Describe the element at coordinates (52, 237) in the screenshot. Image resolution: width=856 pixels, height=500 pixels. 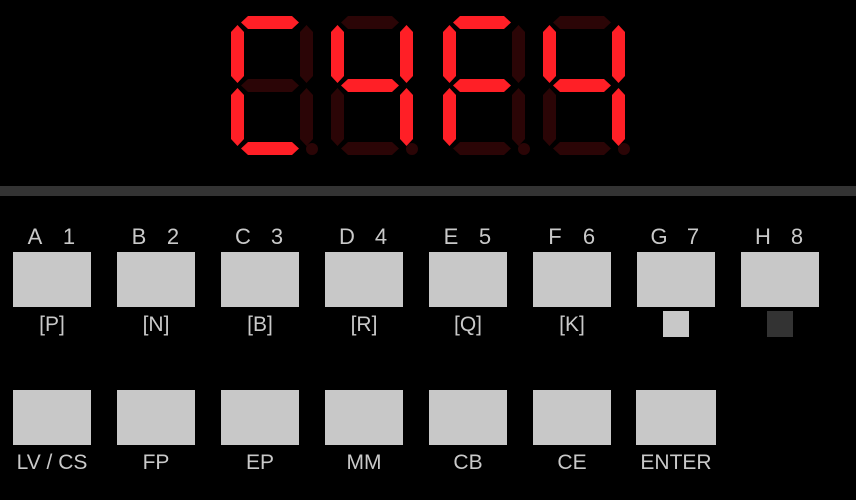
I see `key-top-label-a: A1` at that location.